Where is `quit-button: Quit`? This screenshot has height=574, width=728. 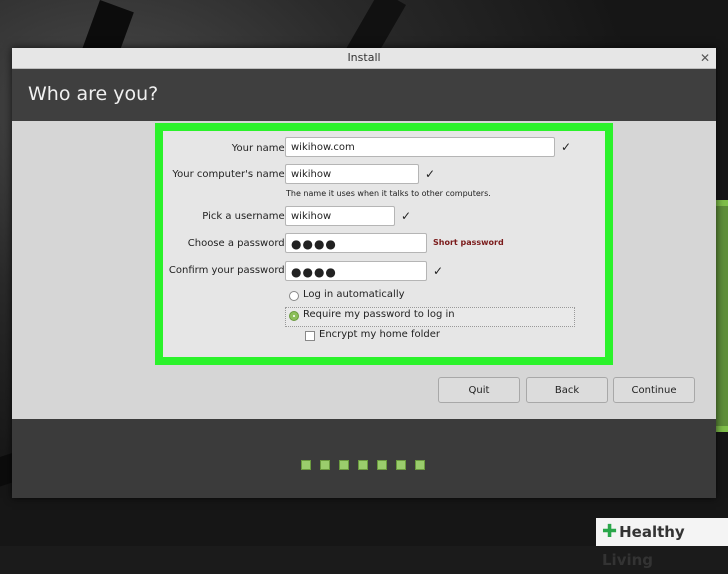 quit-button: Quit is located at coordinates (479, 390).